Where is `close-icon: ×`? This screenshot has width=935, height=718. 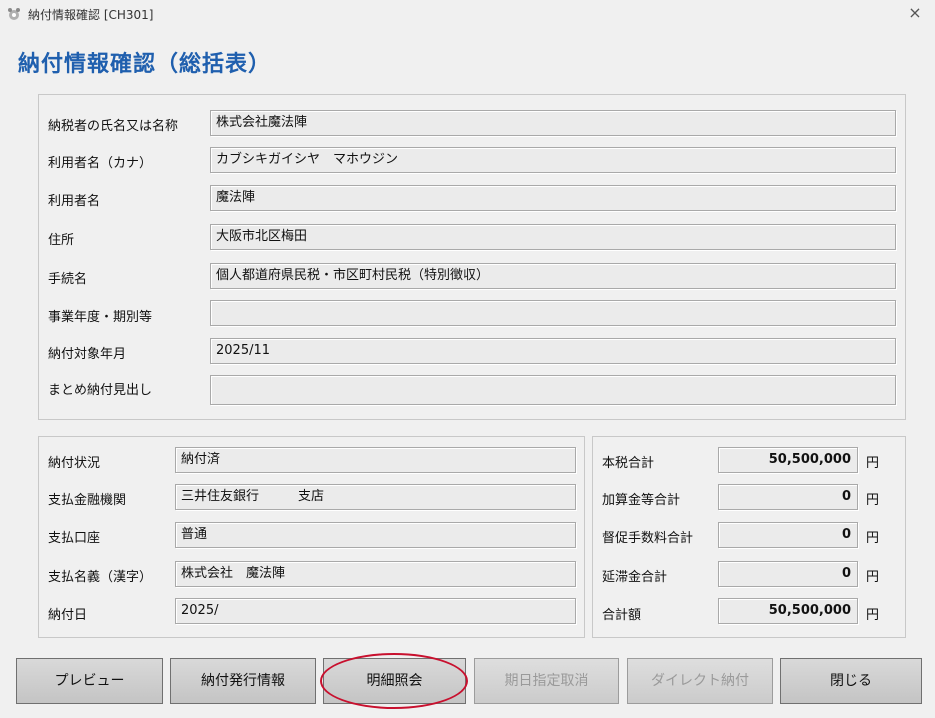 close-icon: × is located at coordinates (915, 12).